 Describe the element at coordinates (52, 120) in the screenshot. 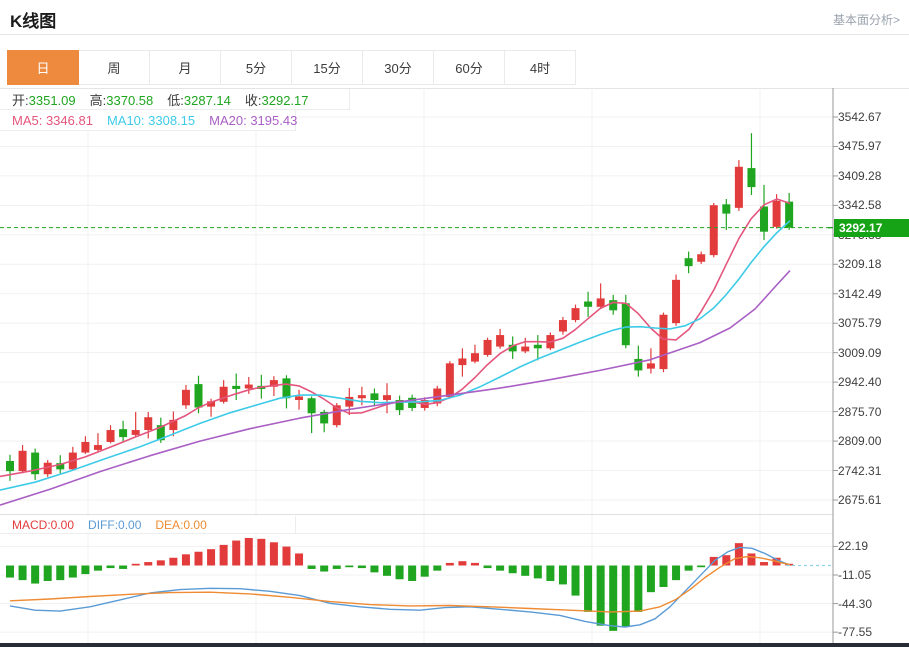

I see `ma-item: MA5: 3346.81` at that location.